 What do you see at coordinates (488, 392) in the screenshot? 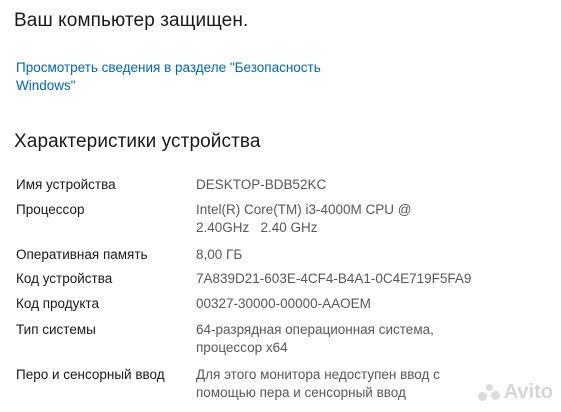
I see `avito-dots-icon` at bounding box center [488, 392].